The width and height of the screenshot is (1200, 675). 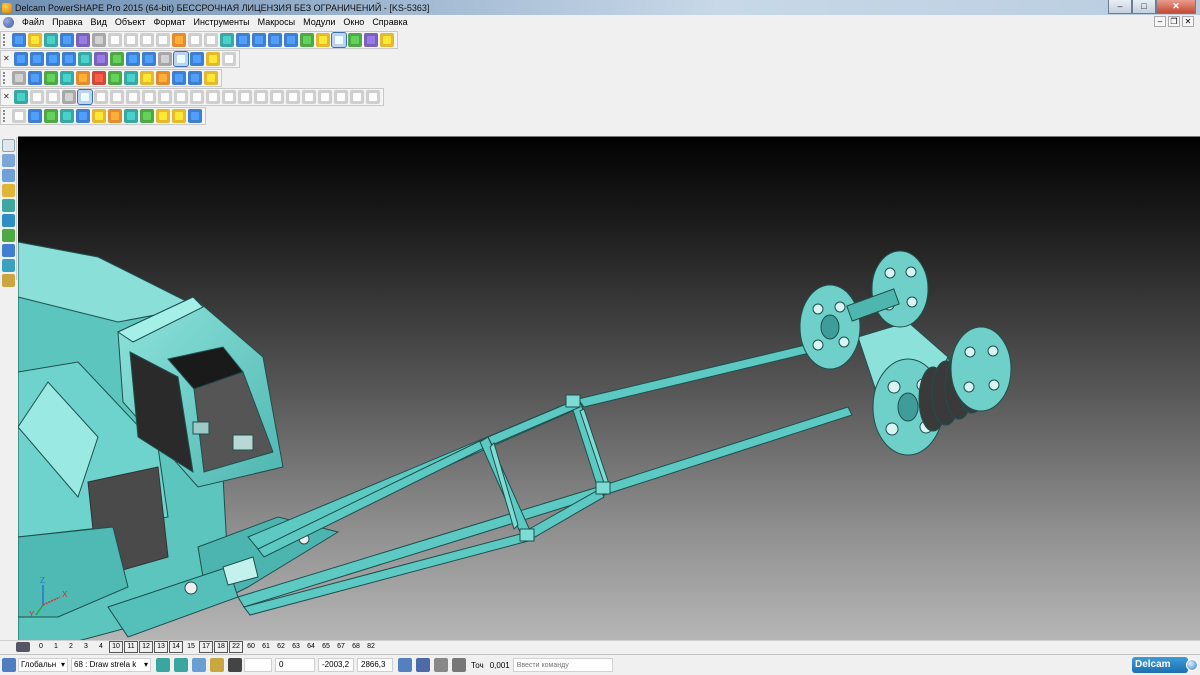 I want to click on view-top-icon, so click(x=21, y=58).